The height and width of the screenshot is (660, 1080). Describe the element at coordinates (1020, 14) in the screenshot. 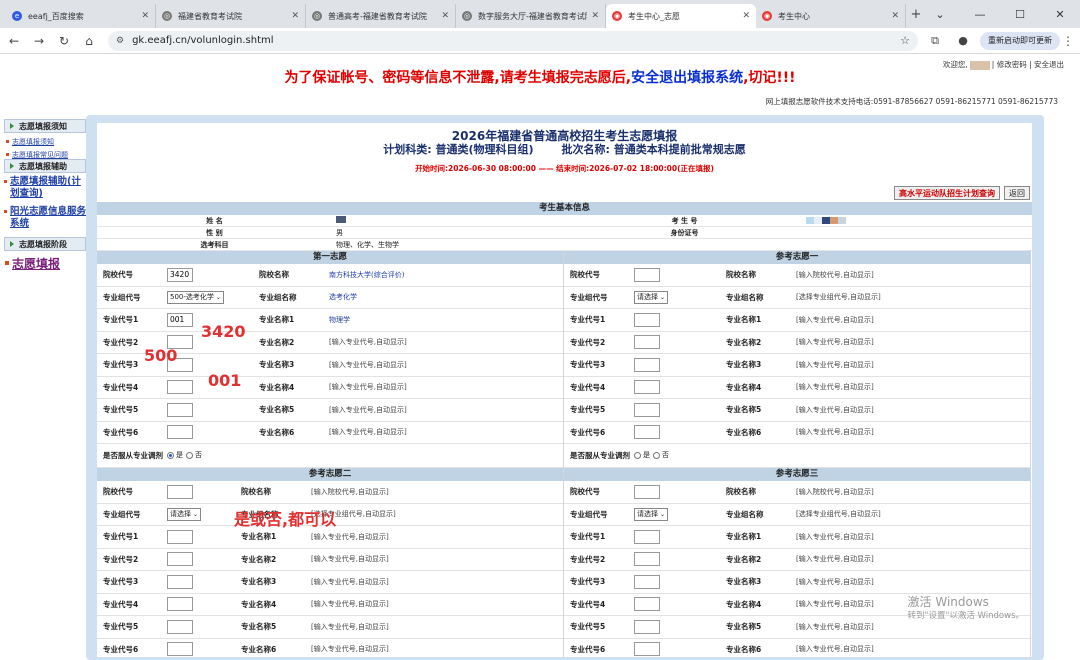

I see `maximize-icon: ☐` at that location.